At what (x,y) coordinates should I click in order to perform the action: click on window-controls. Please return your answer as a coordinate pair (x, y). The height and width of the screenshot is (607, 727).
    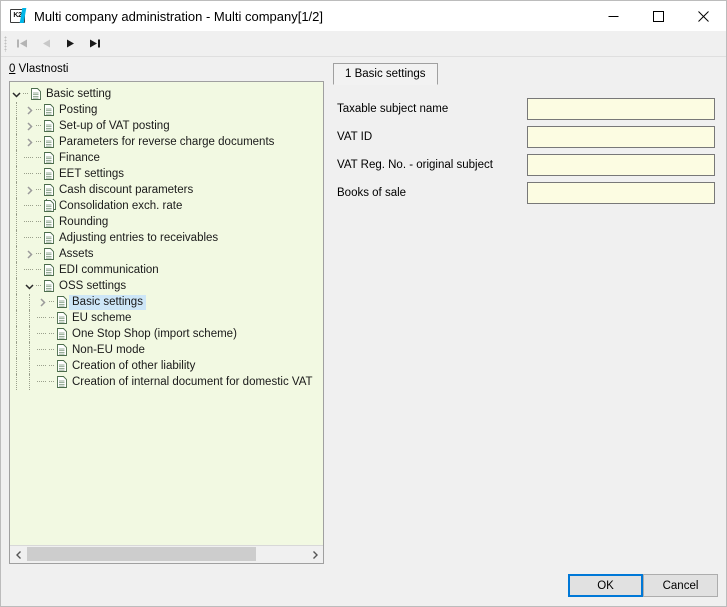
    Looking at the image, I should click on (658, 16).